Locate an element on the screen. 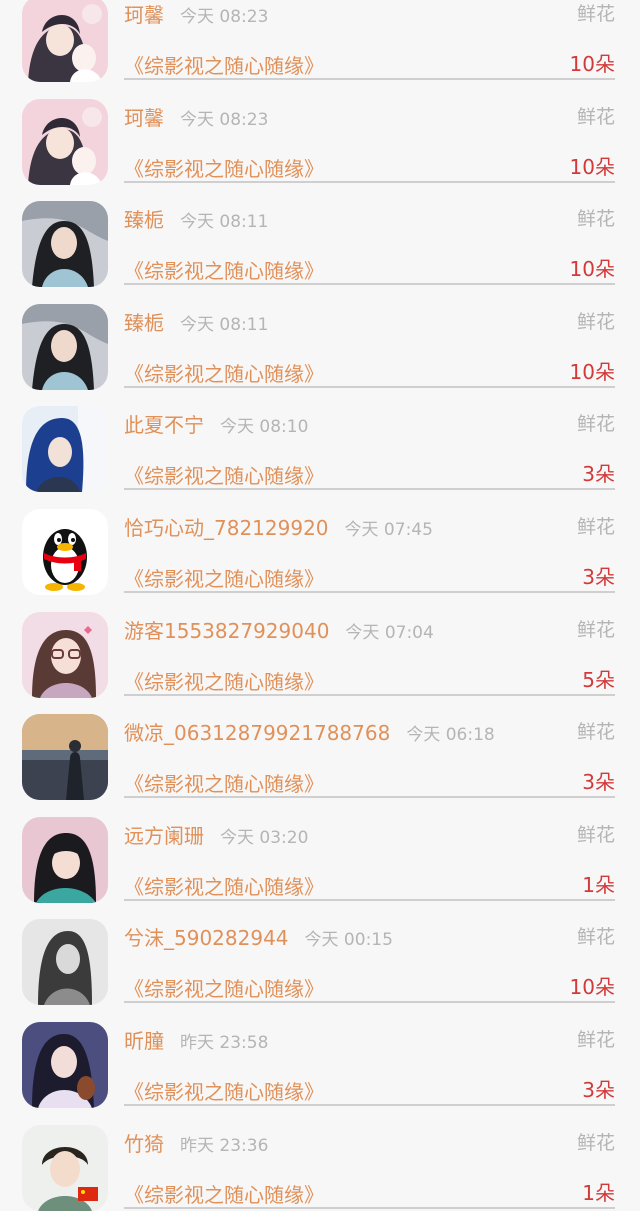 The width and height of the screenshot is (640, 1211). list-item: 兮沫_590282944 今天 00:15 鲜花 《综影视之随心随缘》 10朵 is located at coordinates (320, 953).